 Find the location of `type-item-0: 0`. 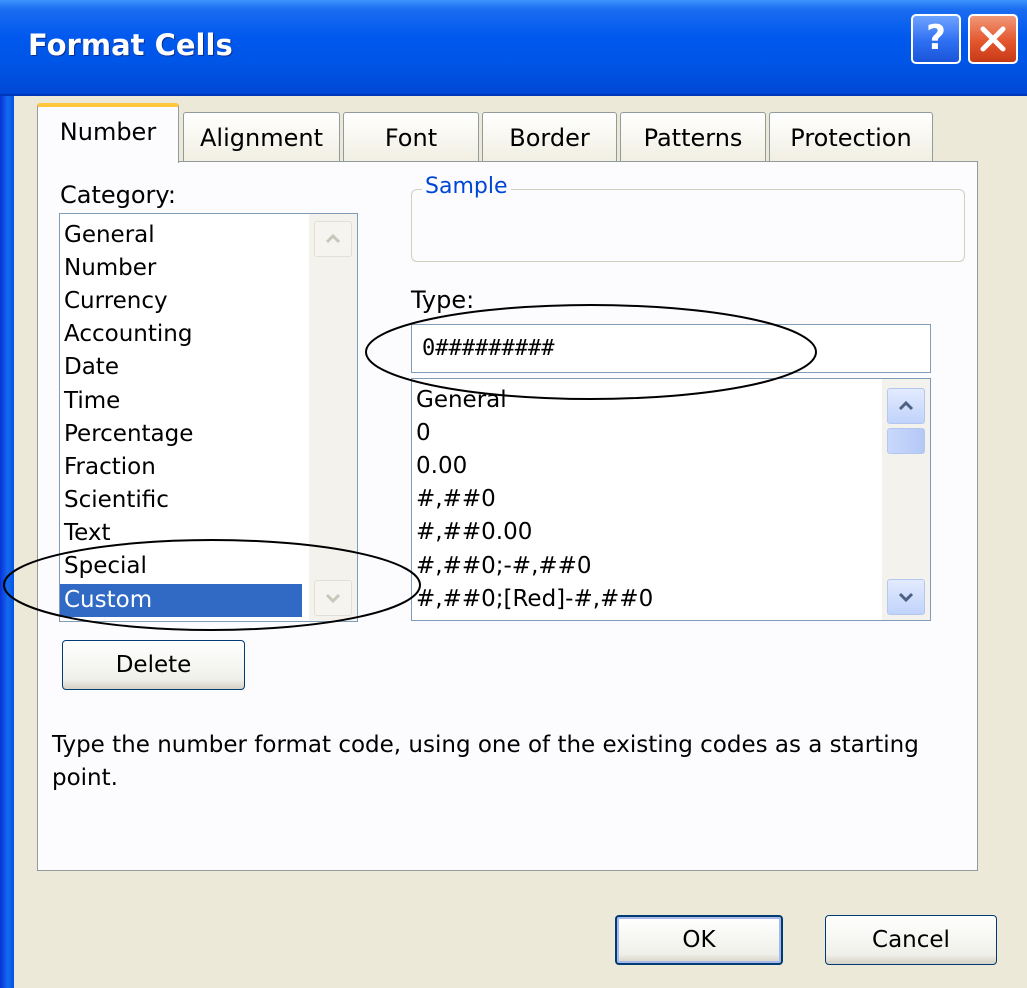

type-item-0: 0 is located at coordinates (644, 433).